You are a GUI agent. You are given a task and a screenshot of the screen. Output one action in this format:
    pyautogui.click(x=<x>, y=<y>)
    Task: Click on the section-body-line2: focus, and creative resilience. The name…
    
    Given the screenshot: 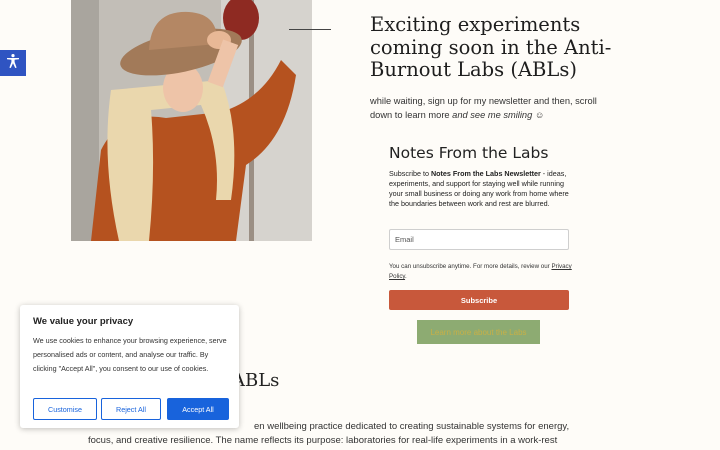 What is the action you would take?
    pyautogui.click(x=323, y=440)
    